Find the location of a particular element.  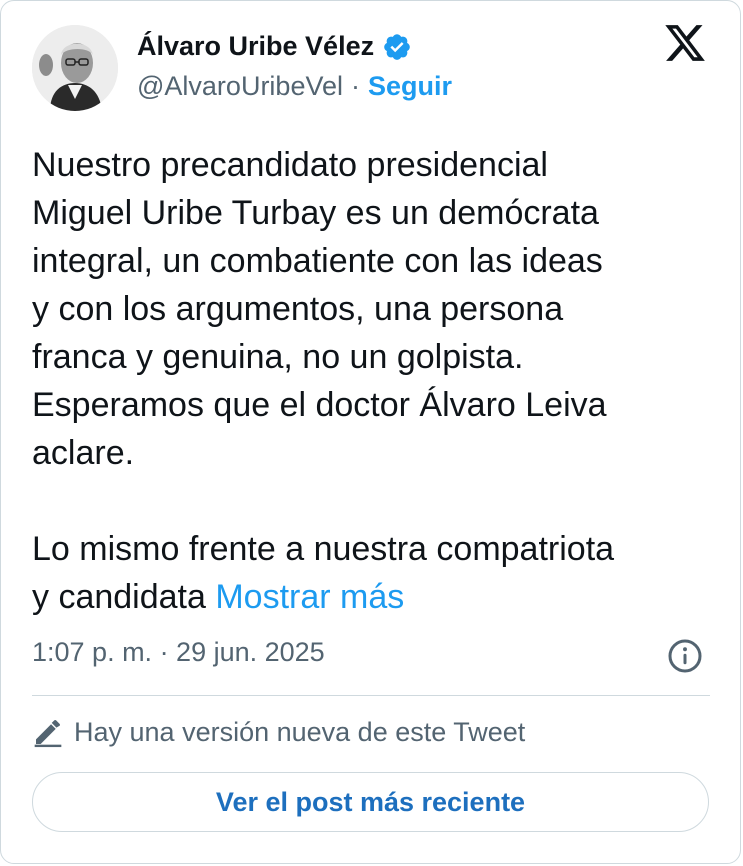

view-latest-post-button: Ver el post más reciente is located at coordinates (370, 802).